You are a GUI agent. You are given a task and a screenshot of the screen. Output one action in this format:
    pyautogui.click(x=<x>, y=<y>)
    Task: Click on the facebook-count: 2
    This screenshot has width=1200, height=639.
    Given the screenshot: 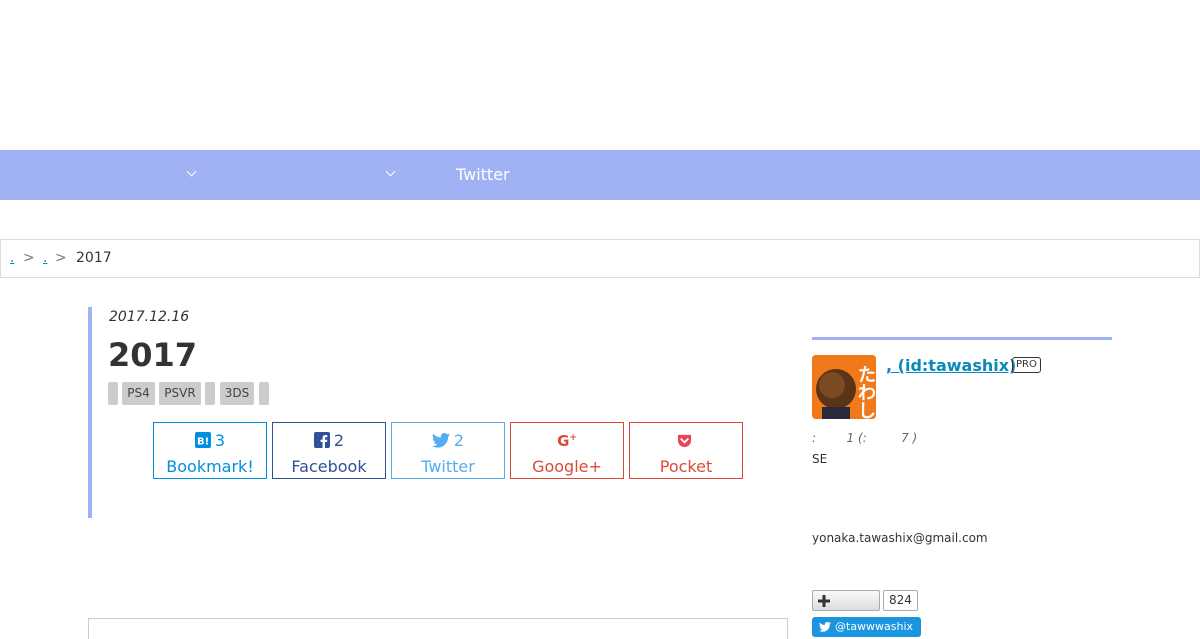 What is the action you would take?
    pyautogui.click(x=339, y=440)
    